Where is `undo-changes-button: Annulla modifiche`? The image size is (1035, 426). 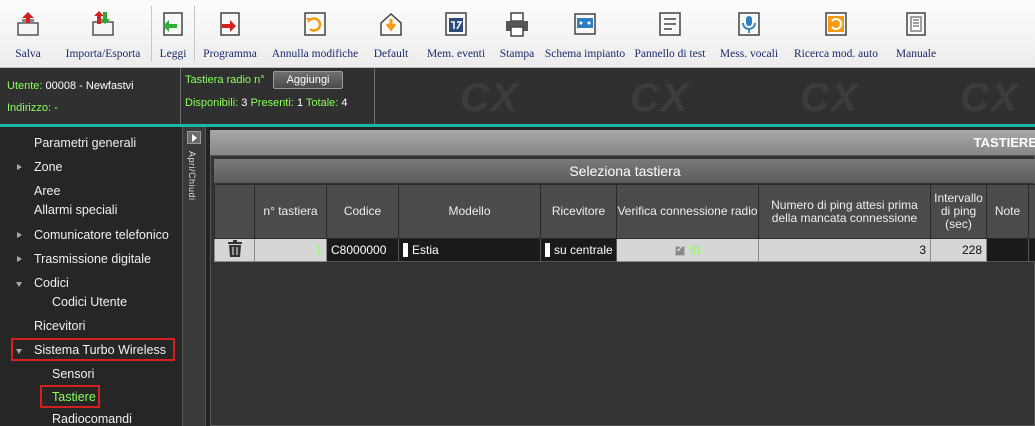 undo-changes-button: Annulla modifiche is located at coordinates (315, 34).